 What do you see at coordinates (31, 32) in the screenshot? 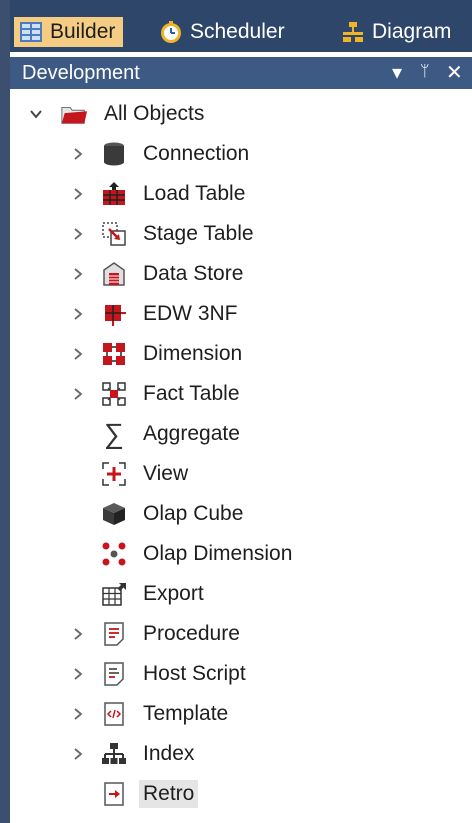
I see `builder-icon` at bounding box center [31, 32].